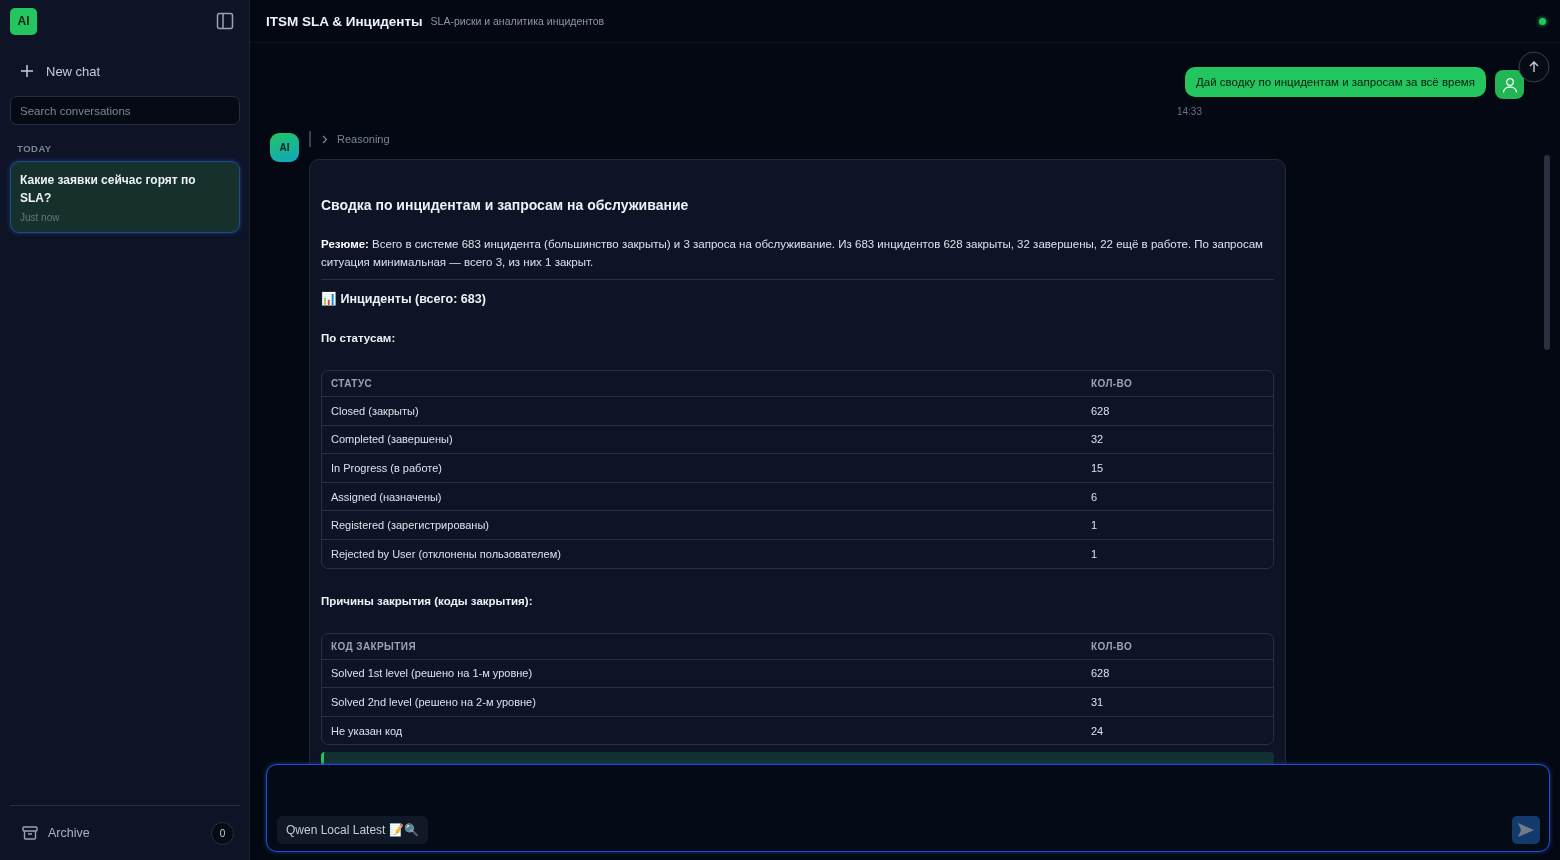  I want to click on scroll-up-icon, so click(1534, 67).